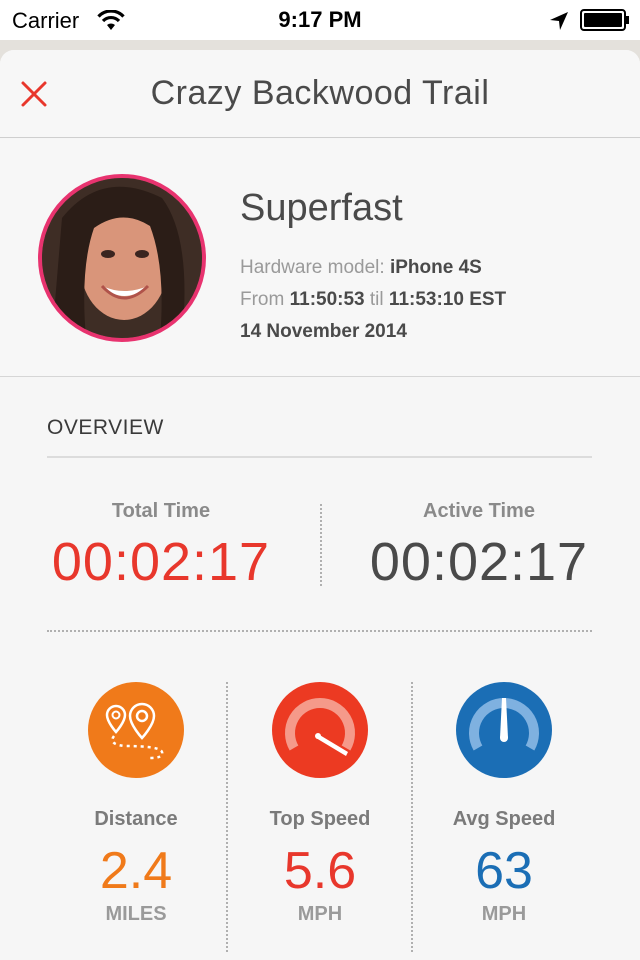 Image resolution: width=640 pixels, height=960 pixels. I want to click on avg-speed-label: Avg Speed, so click(504, 819).